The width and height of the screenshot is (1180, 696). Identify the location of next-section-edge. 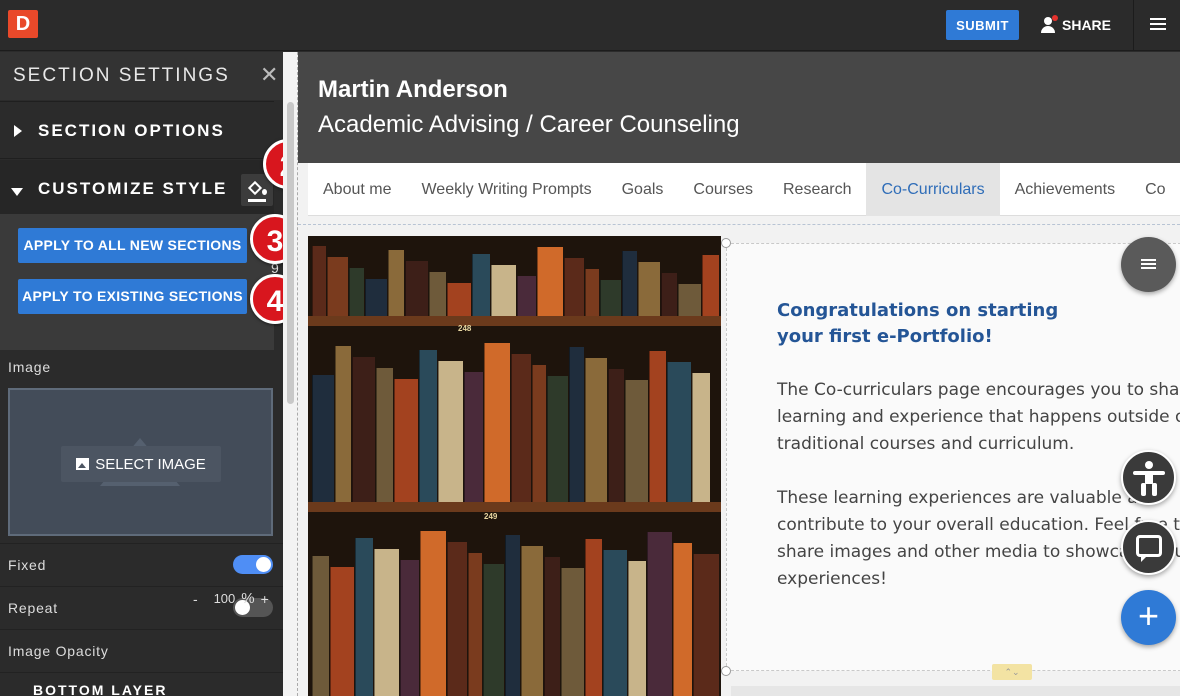
(955, 691).